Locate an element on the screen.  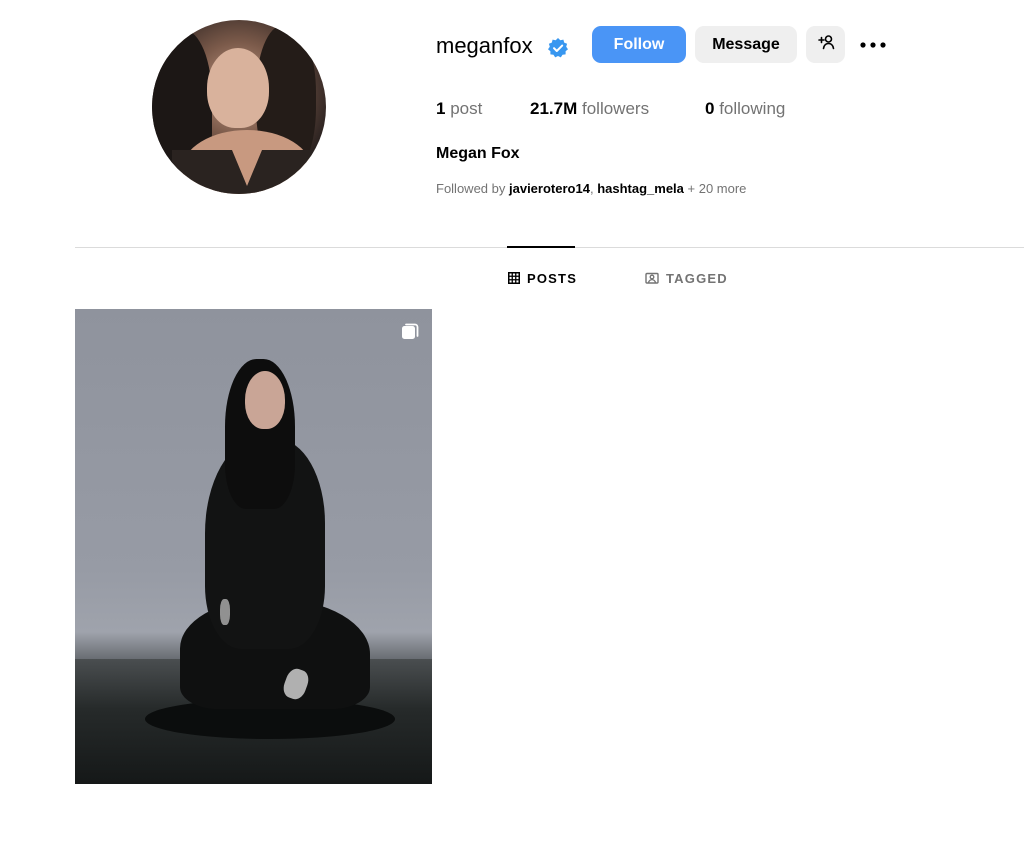
posts-count: 1 post is located at coordinates (459, 109).